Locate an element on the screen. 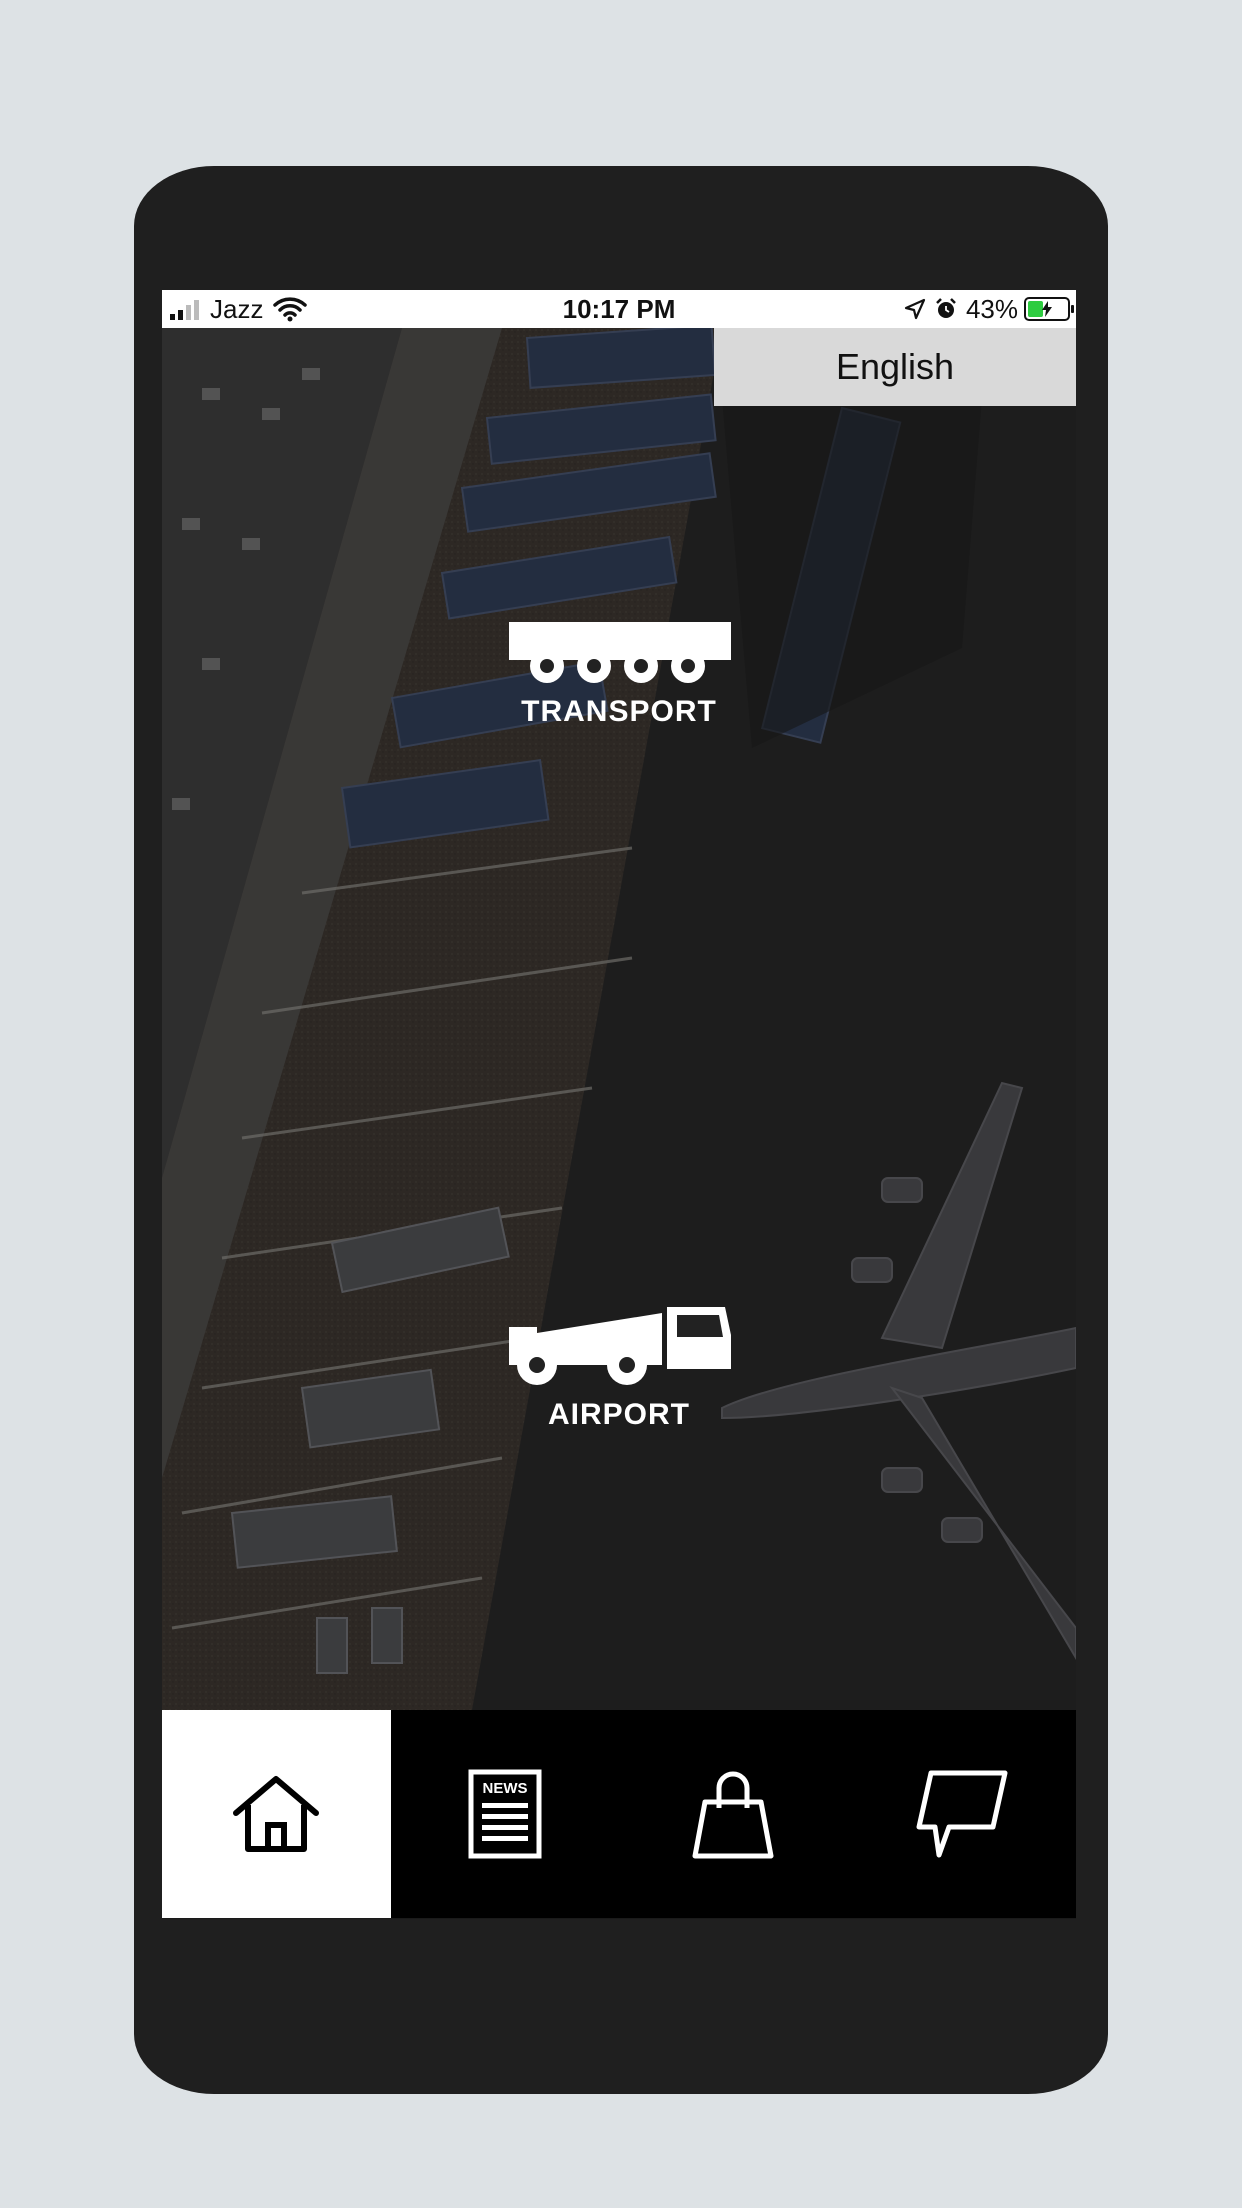  news-icon: NEWS is located at coordinates (505, 1814).